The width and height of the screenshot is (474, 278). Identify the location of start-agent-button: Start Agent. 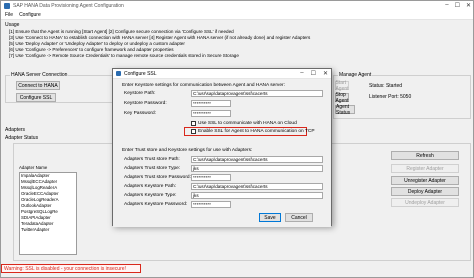
(342, 86).